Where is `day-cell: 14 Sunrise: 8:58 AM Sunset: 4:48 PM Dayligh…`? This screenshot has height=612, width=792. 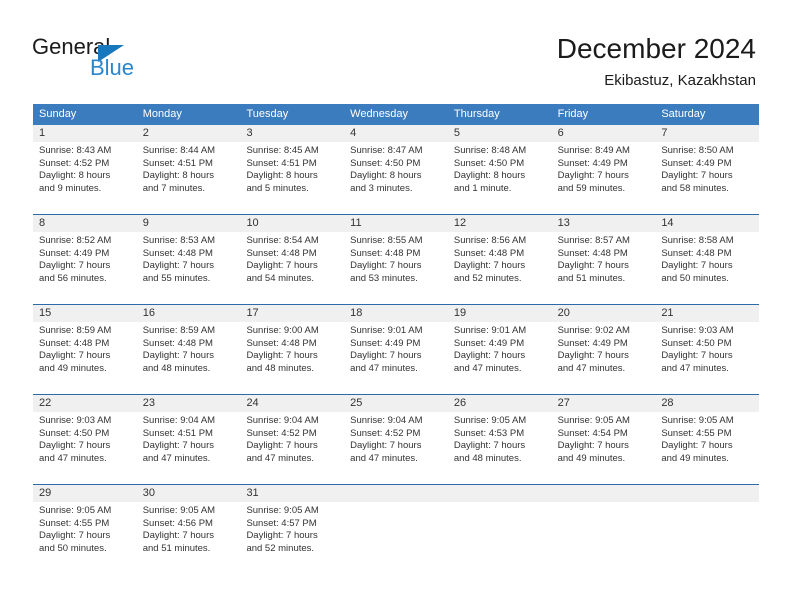
day-cell: 14 Sunrise: 8:58 AM Sunset: 4:48 PM Dayligh… is located at coordinates (707, 255).